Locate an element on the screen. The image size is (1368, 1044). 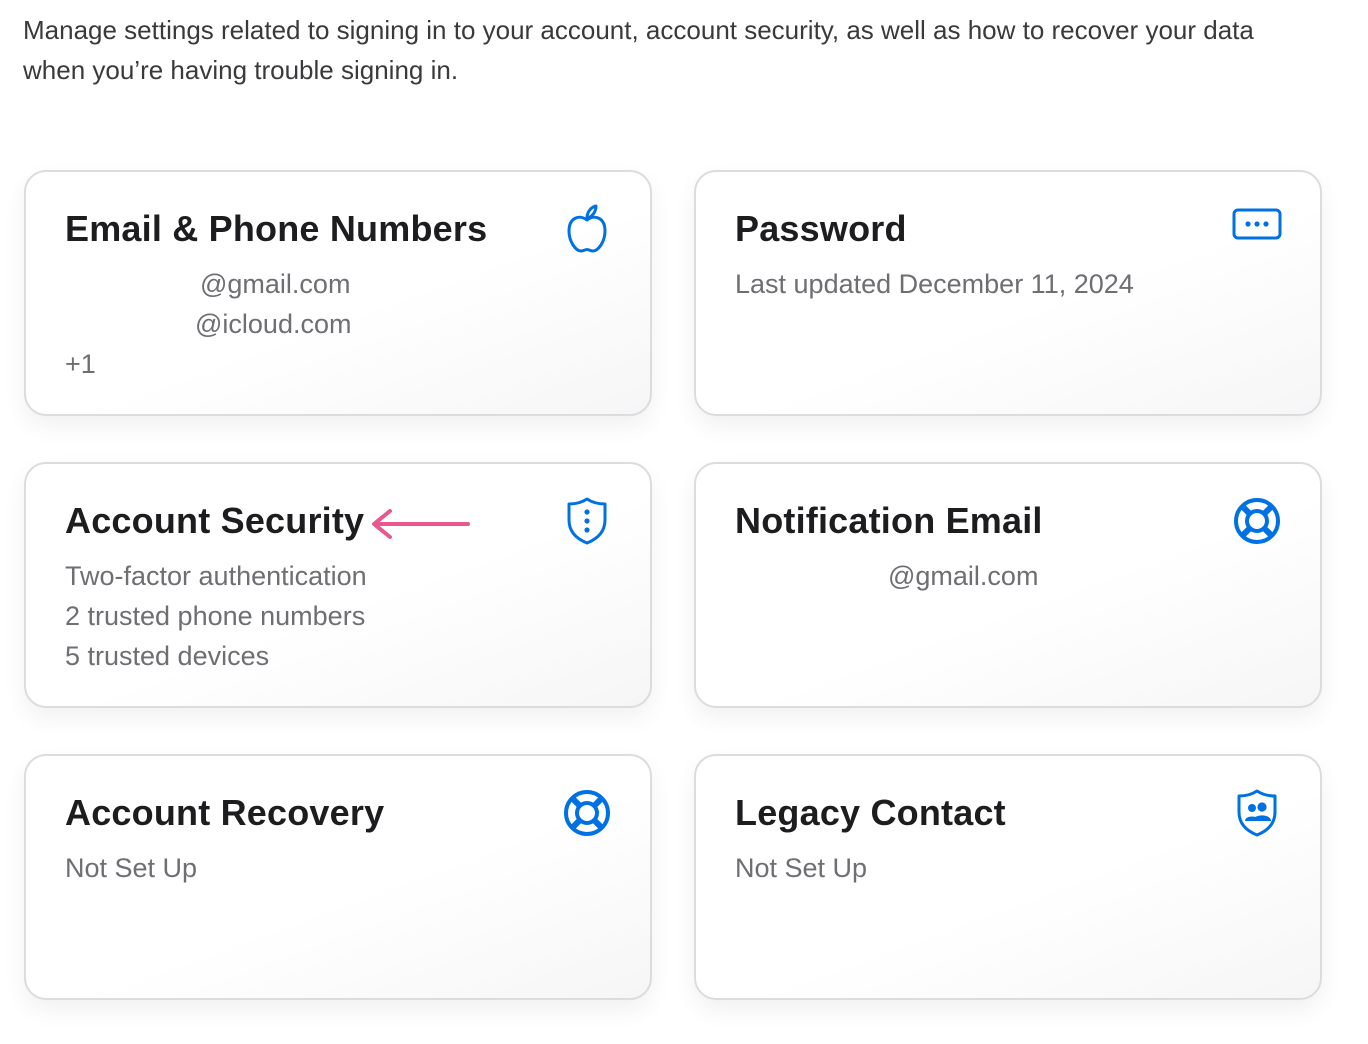
phone-number: +1 is located at coordinates (80, 364).